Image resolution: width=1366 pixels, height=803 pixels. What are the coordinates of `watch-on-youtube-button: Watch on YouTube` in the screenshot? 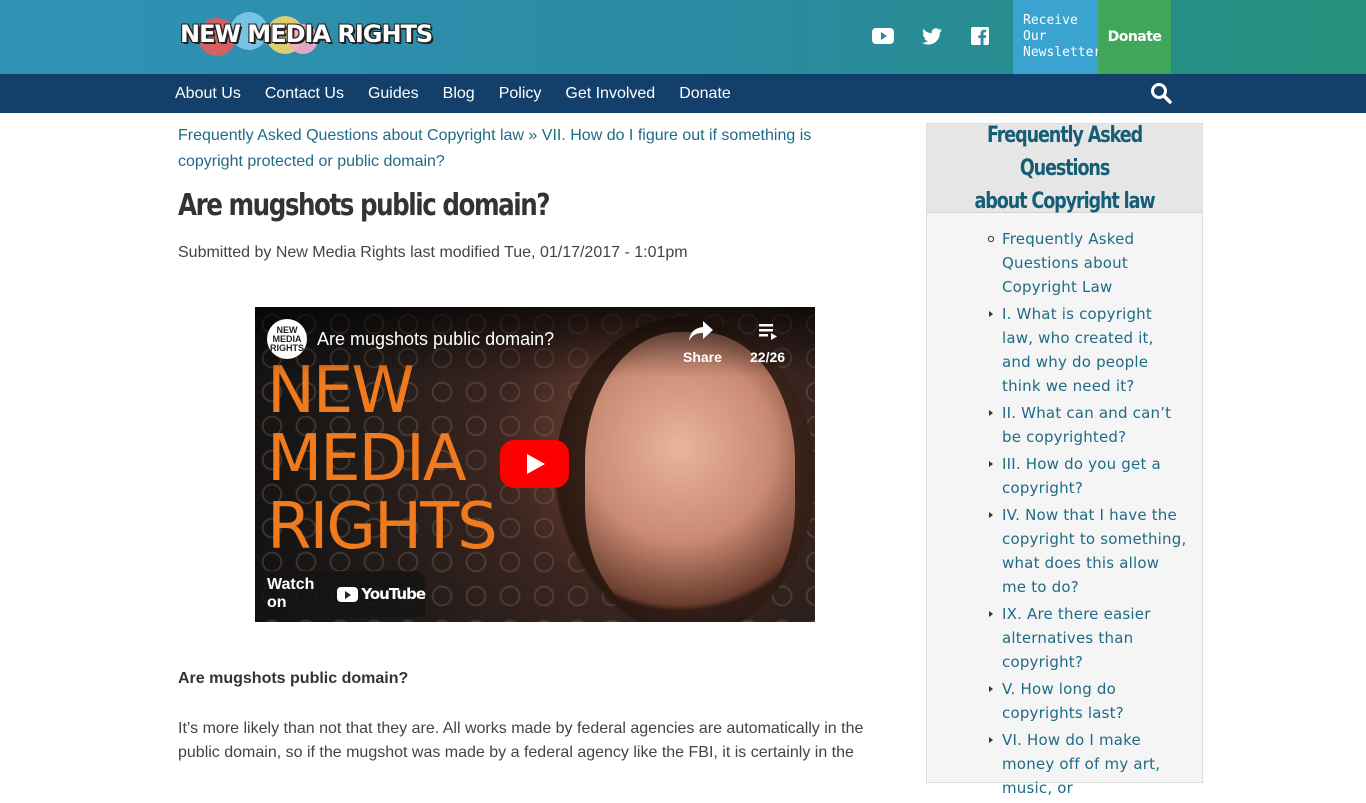 It's located at (340, 594).